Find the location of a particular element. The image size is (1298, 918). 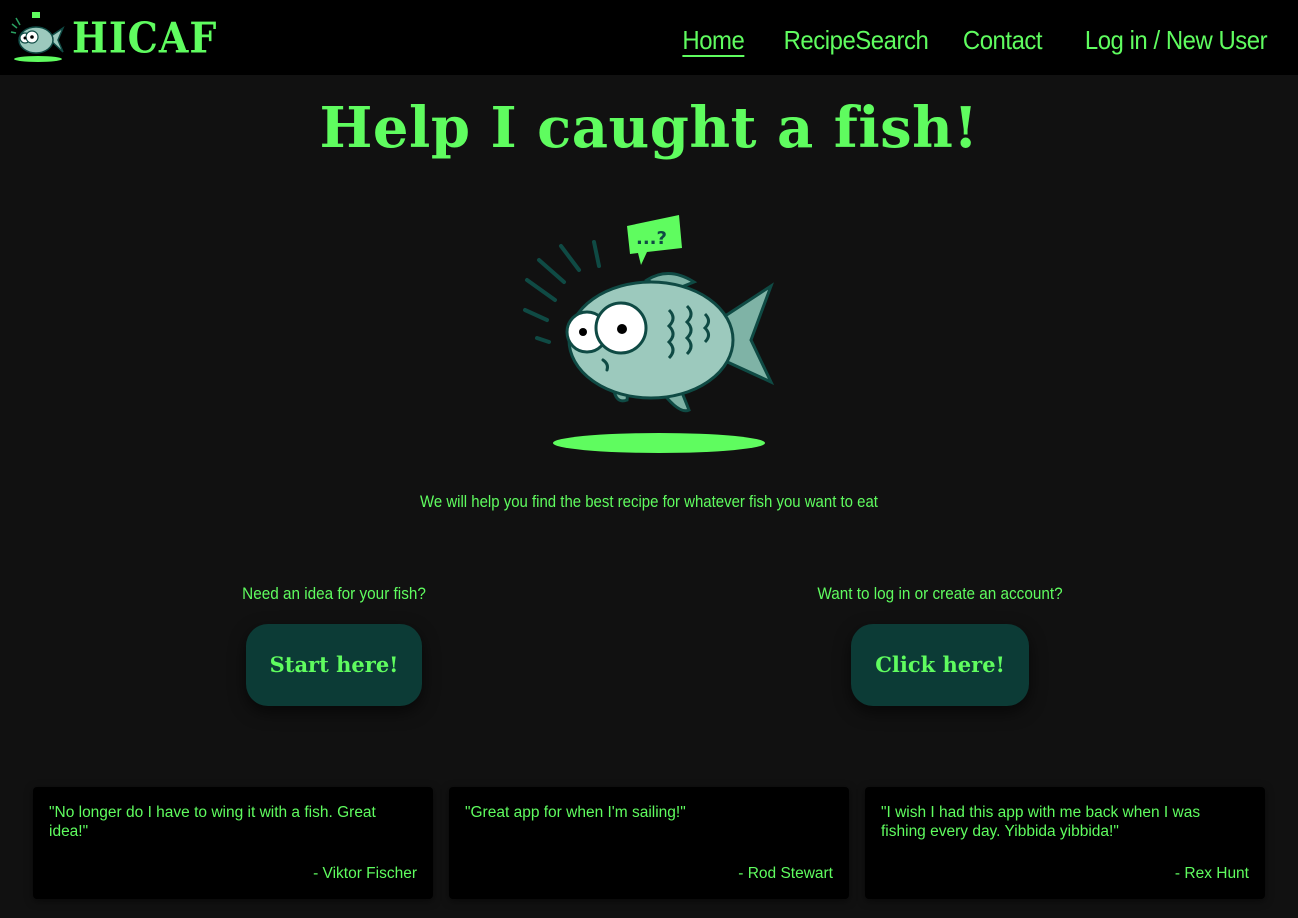

click-here-button: Click here! is located at coordinates (940, 665).